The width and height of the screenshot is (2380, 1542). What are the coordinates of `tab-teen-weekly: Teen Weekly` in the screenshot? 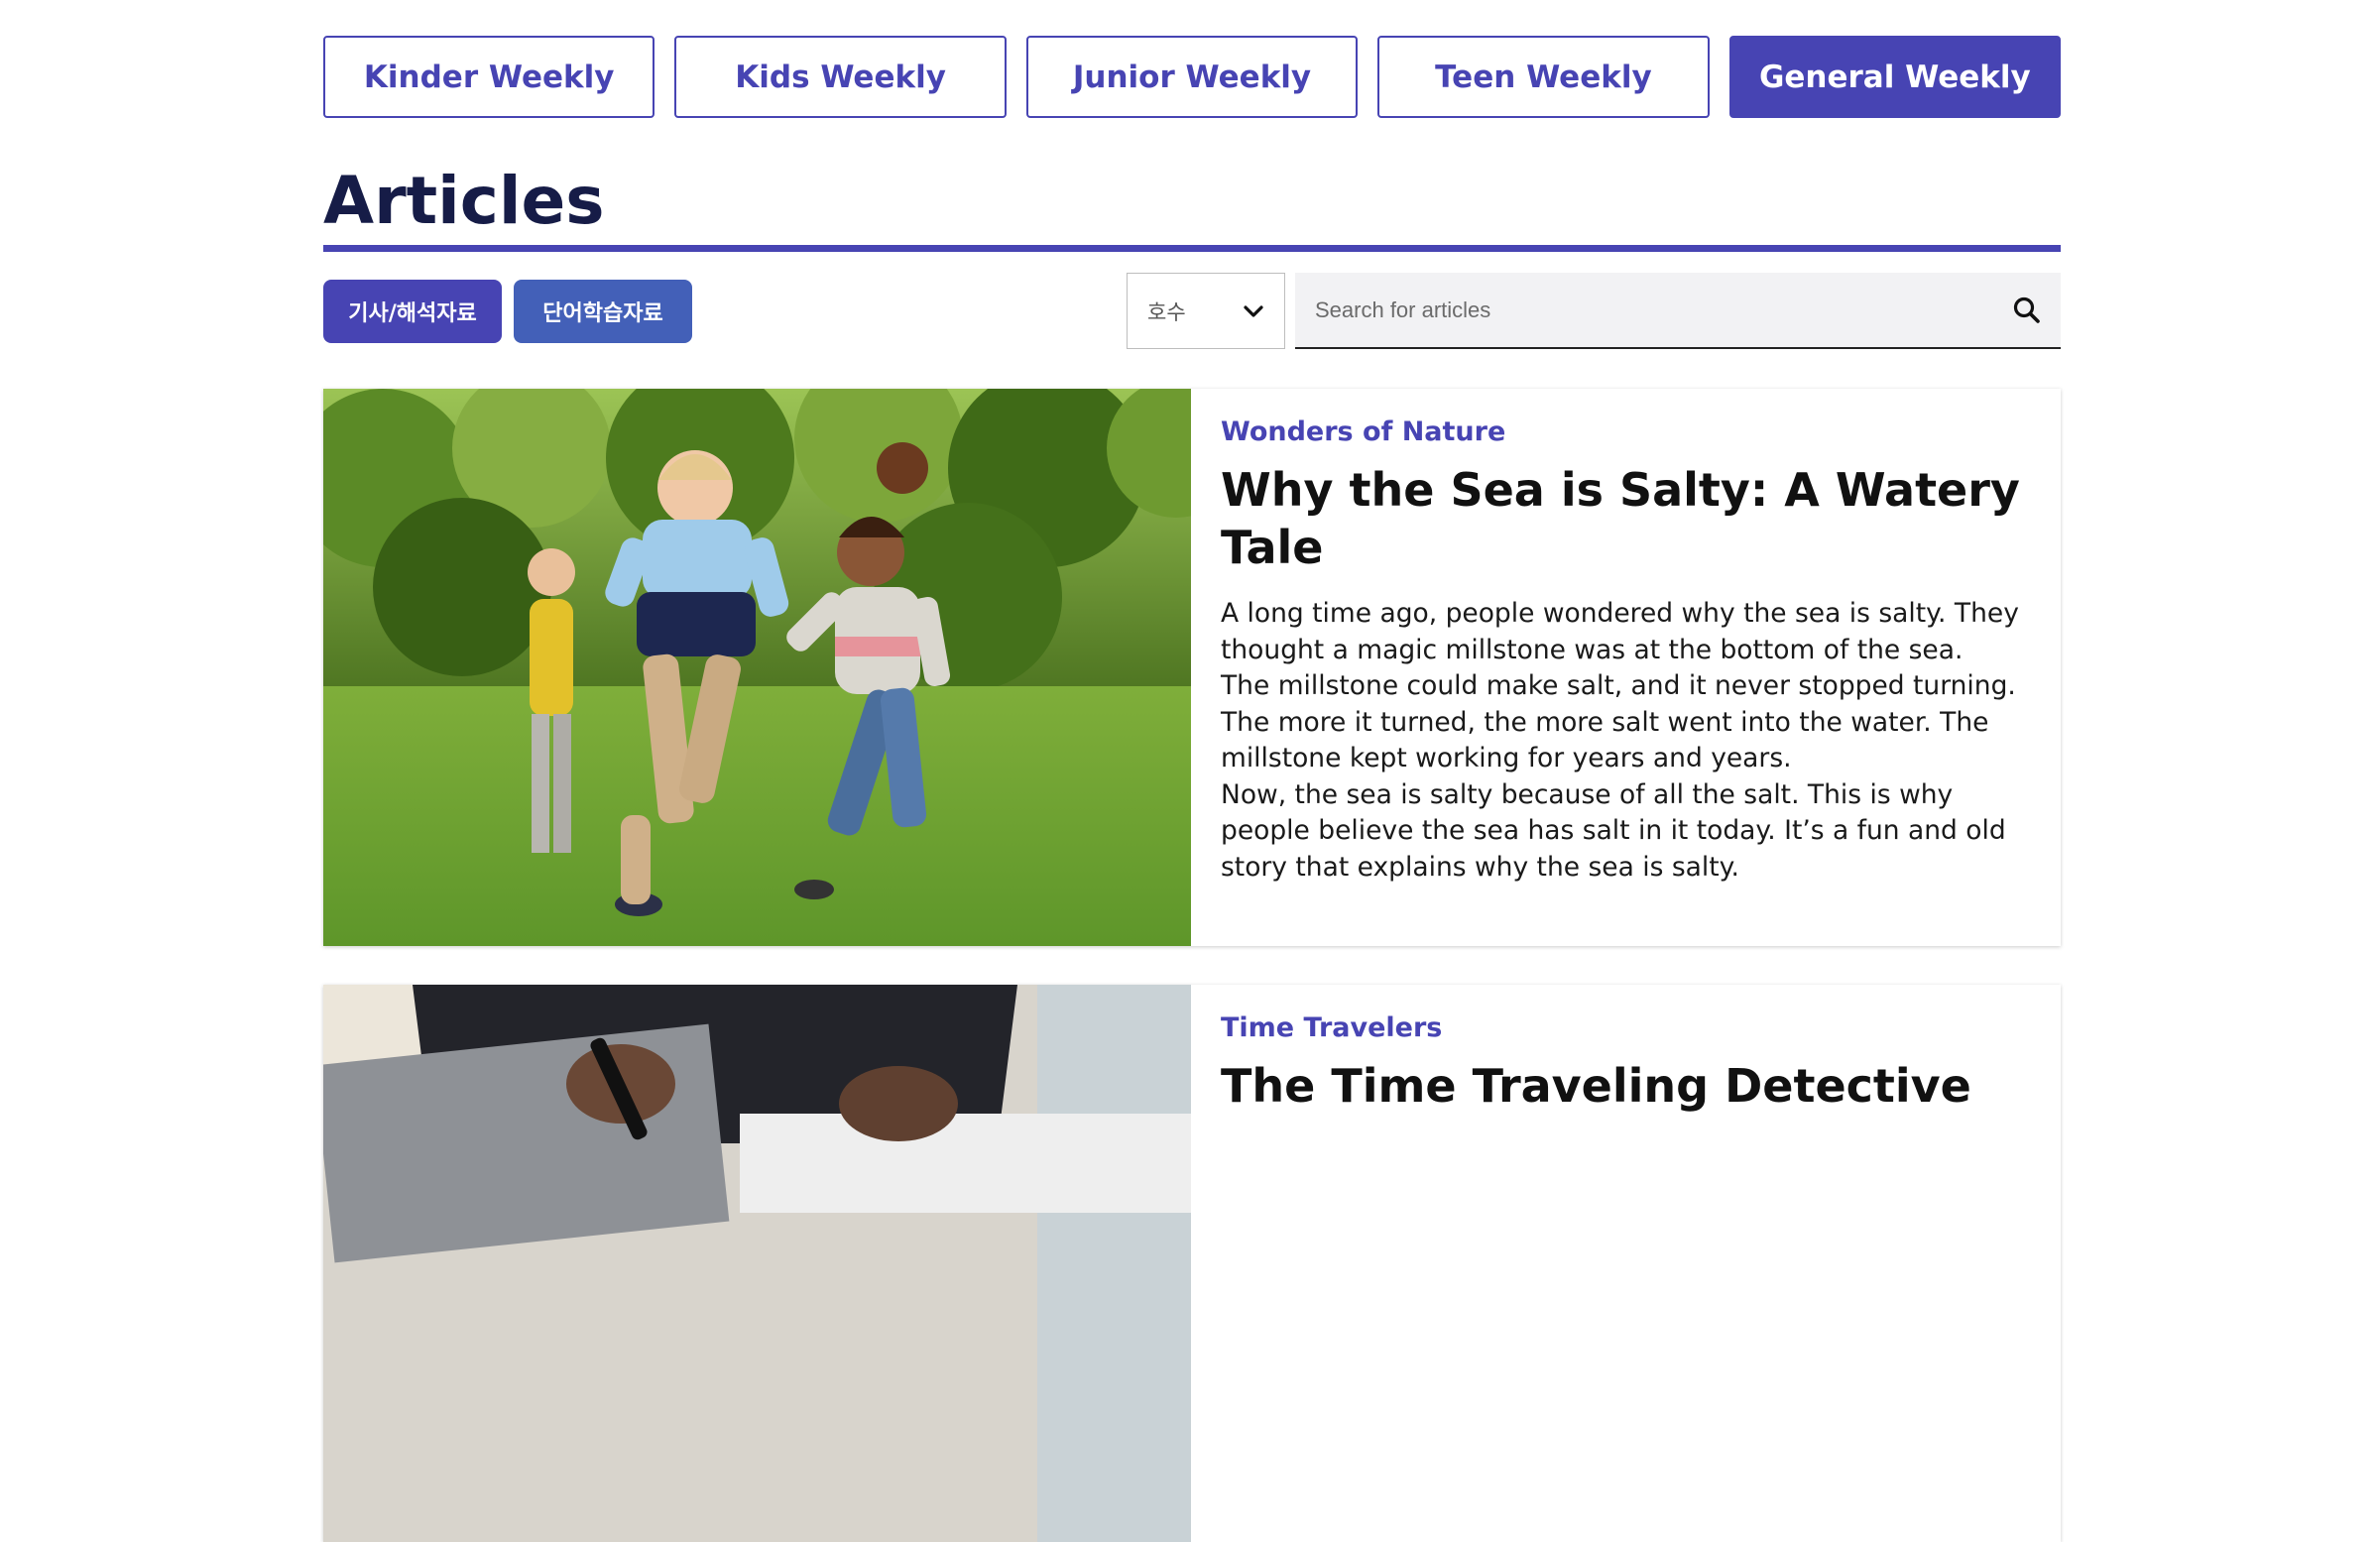 It's located at (1543, 77).